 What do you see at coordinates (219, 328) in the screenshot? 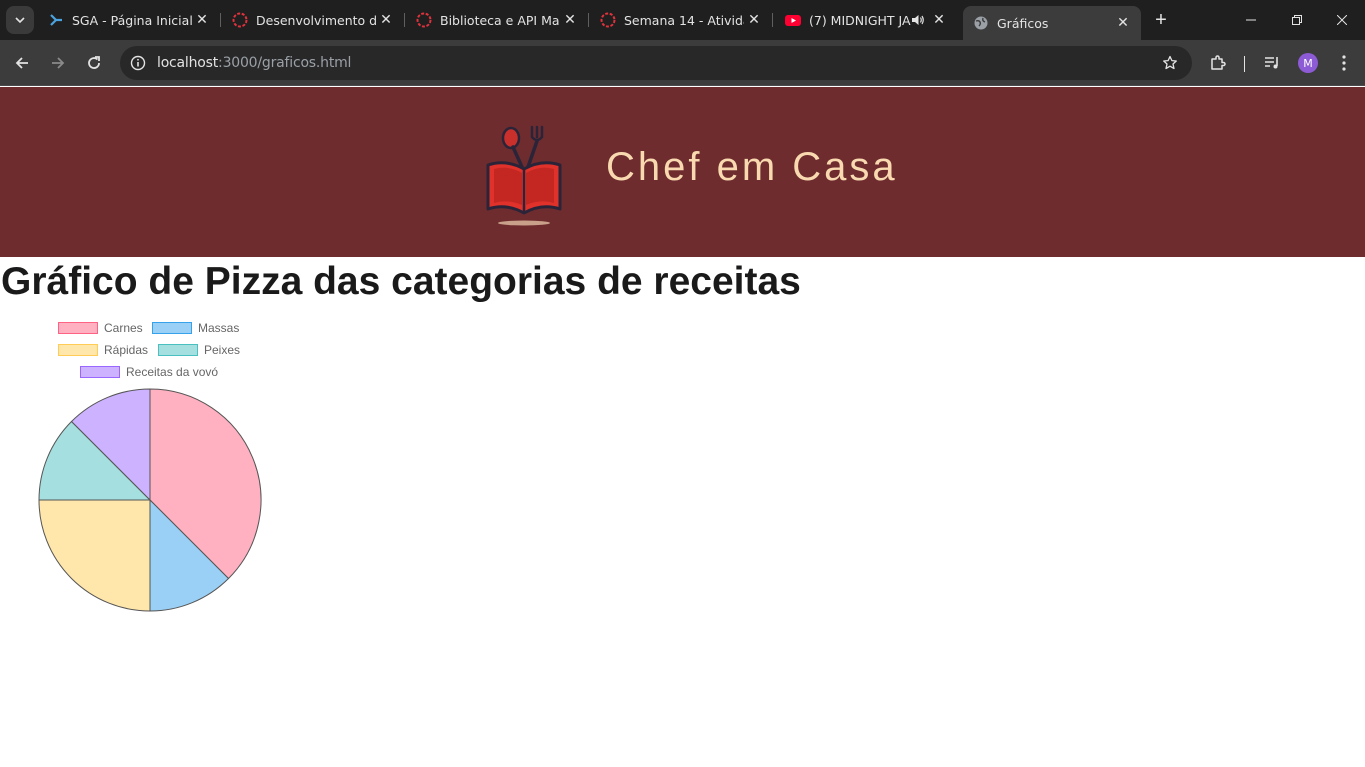
I see `legend-label: Massas` at bounding box center [219, 328].